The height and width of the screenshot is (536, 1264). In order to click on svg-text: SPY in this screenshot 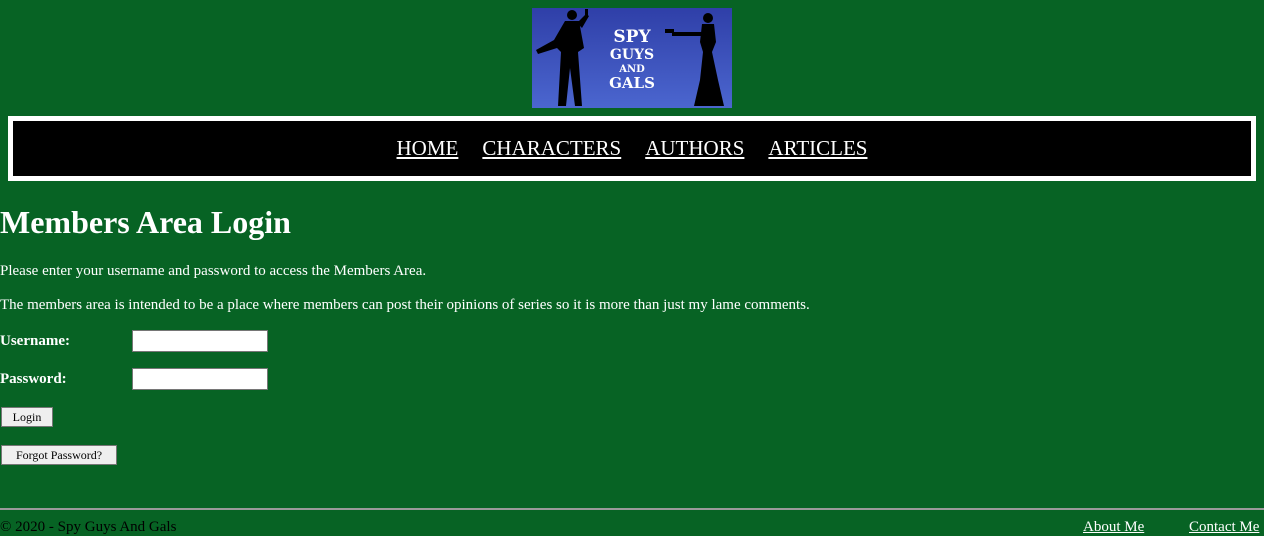, I will do `click(632, 37)`.